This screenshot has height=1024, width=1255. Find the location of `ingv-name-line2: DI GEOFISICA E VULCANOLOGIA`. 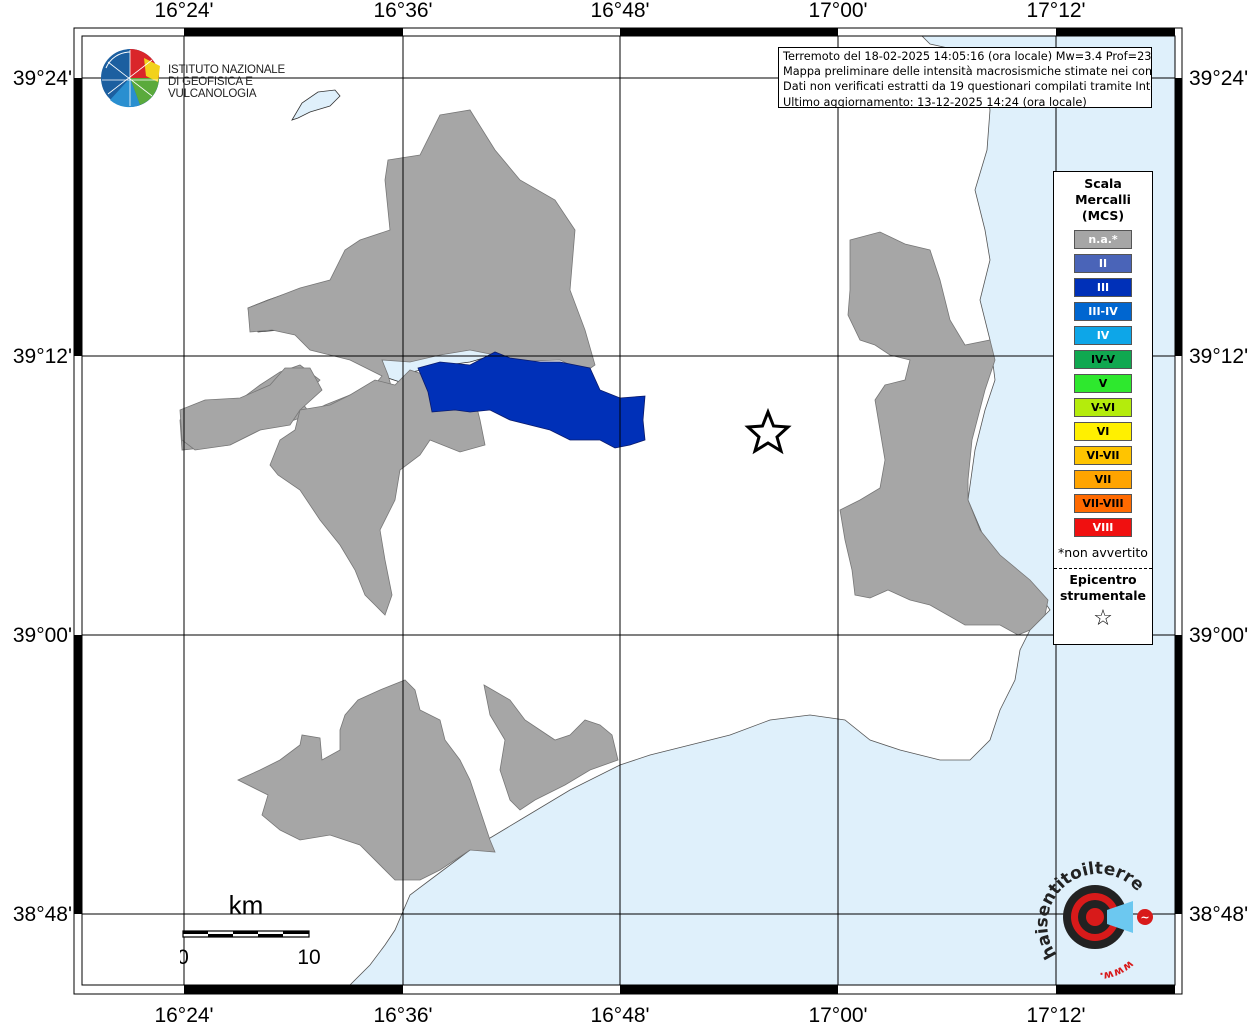

ingv-name-line2: DI GEOFISICA E VULCANOLOGIA is located at coordinates (212, 88).